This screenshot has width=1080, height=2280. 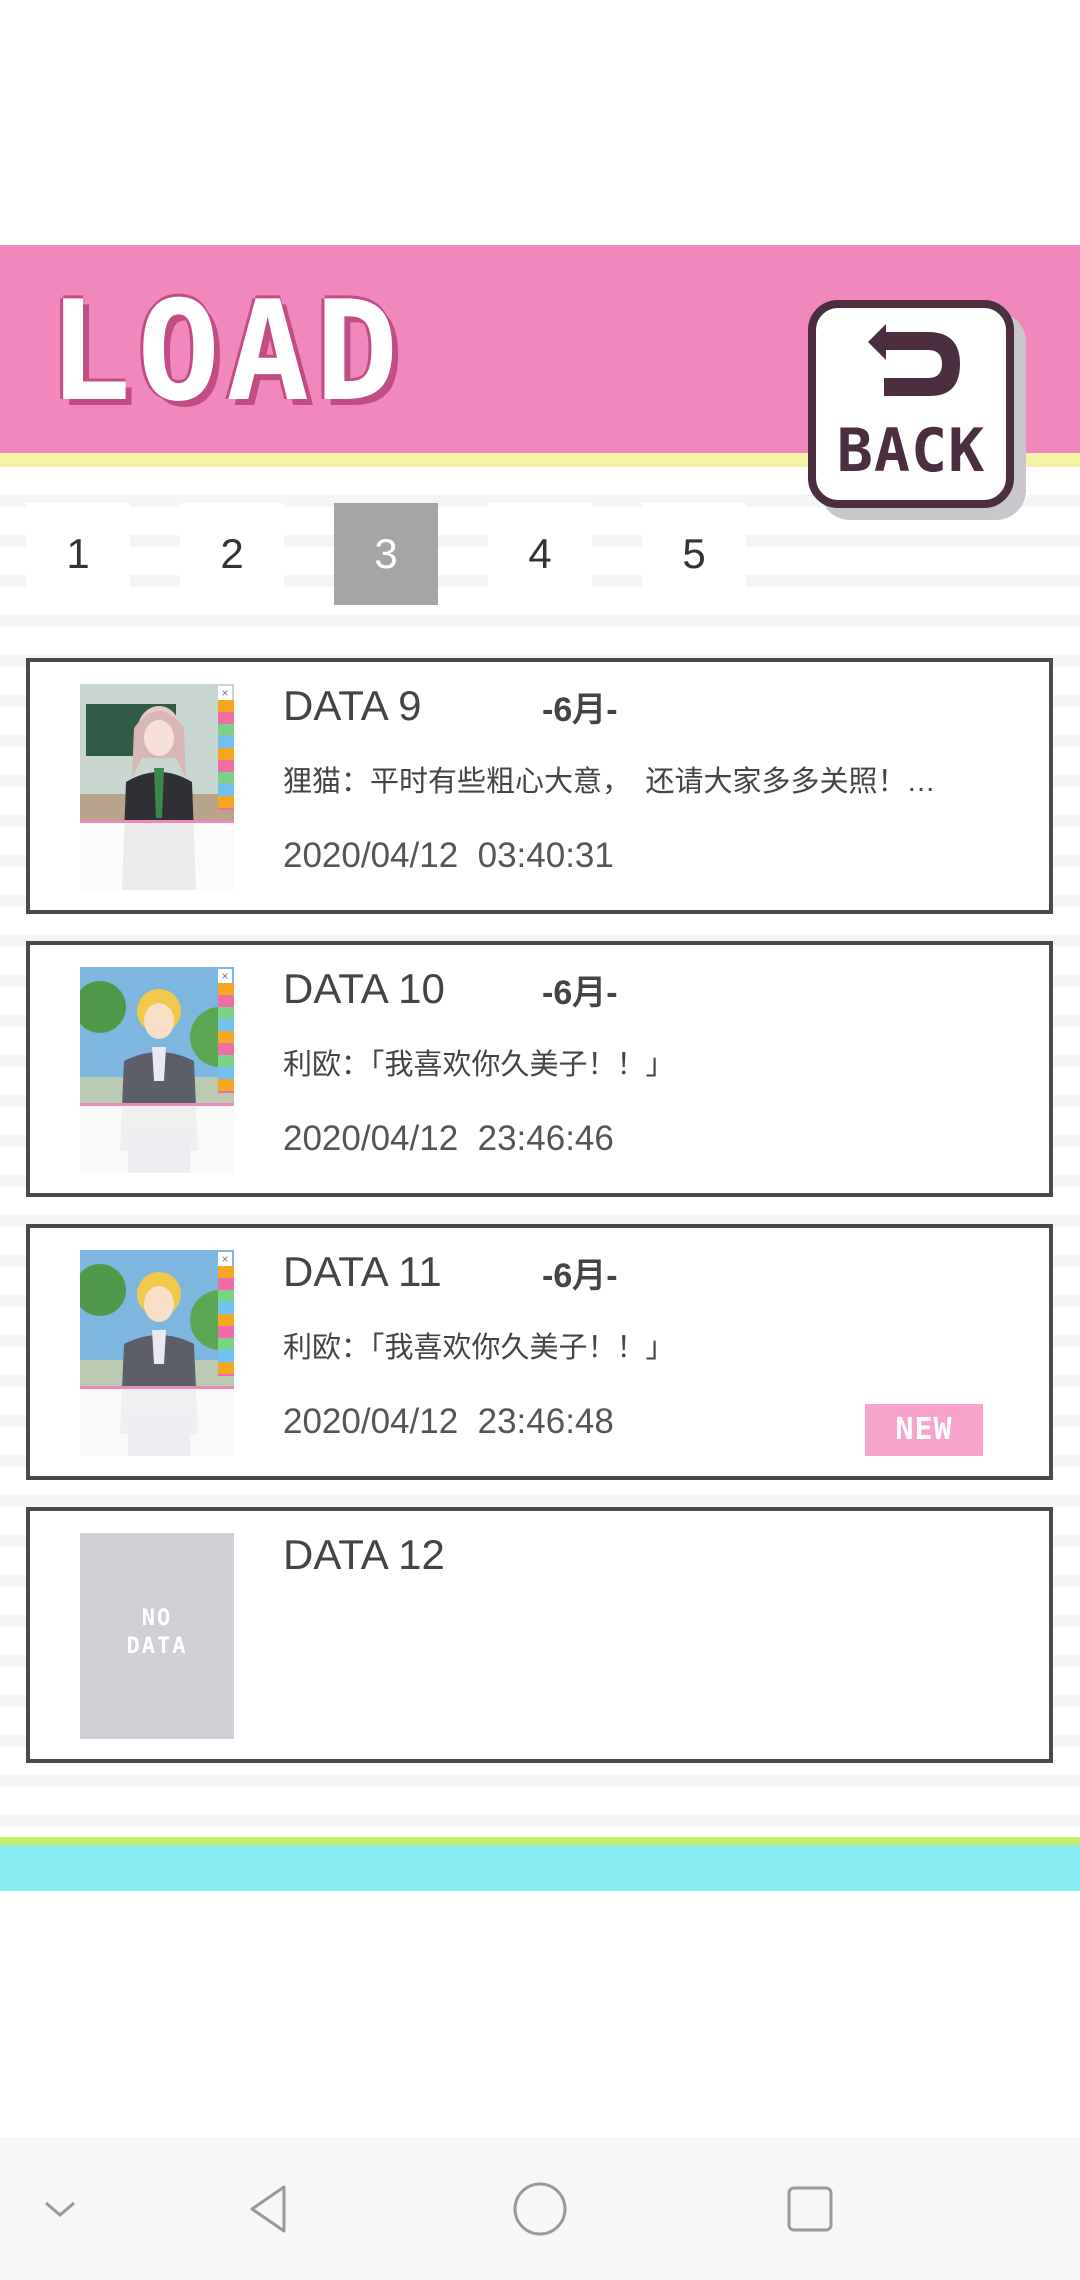 I want to click on slot-time: 23:46:46, so click(x=545, y=1138).